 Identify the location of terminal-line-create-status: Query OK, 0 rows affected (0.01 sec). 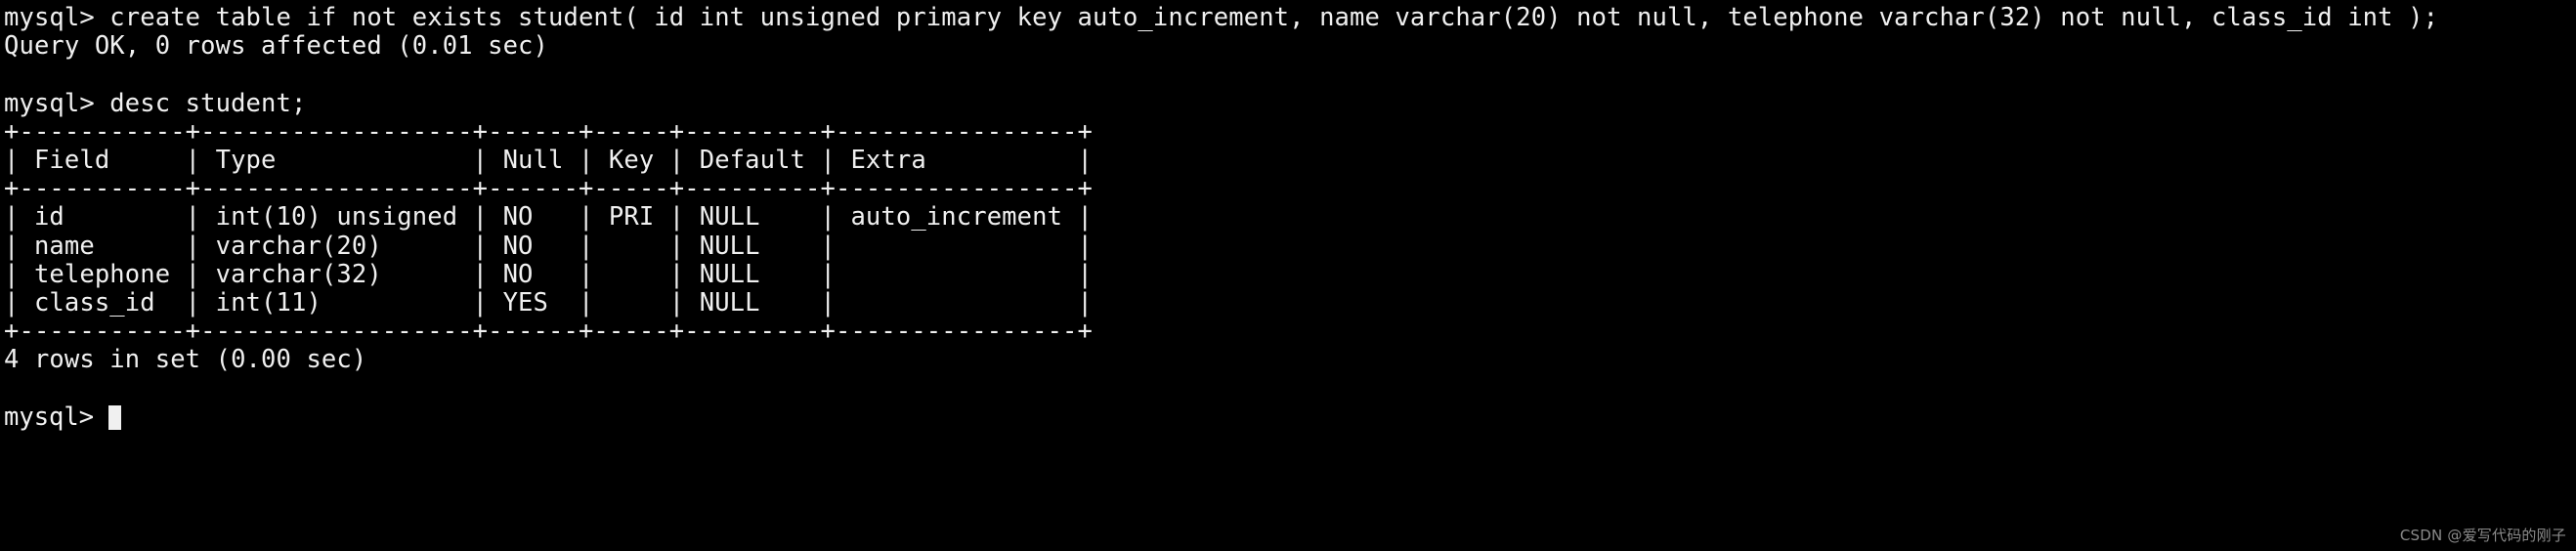
(277, 46).